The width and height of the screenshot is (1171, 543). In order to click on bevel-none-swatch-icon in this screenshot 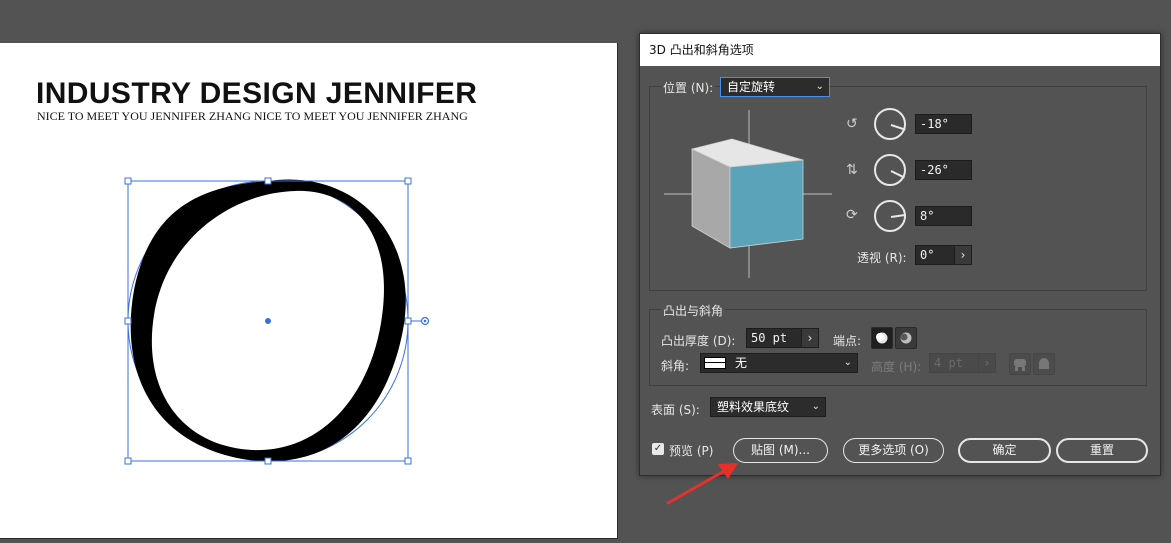, I will do `click(715, 363)`.